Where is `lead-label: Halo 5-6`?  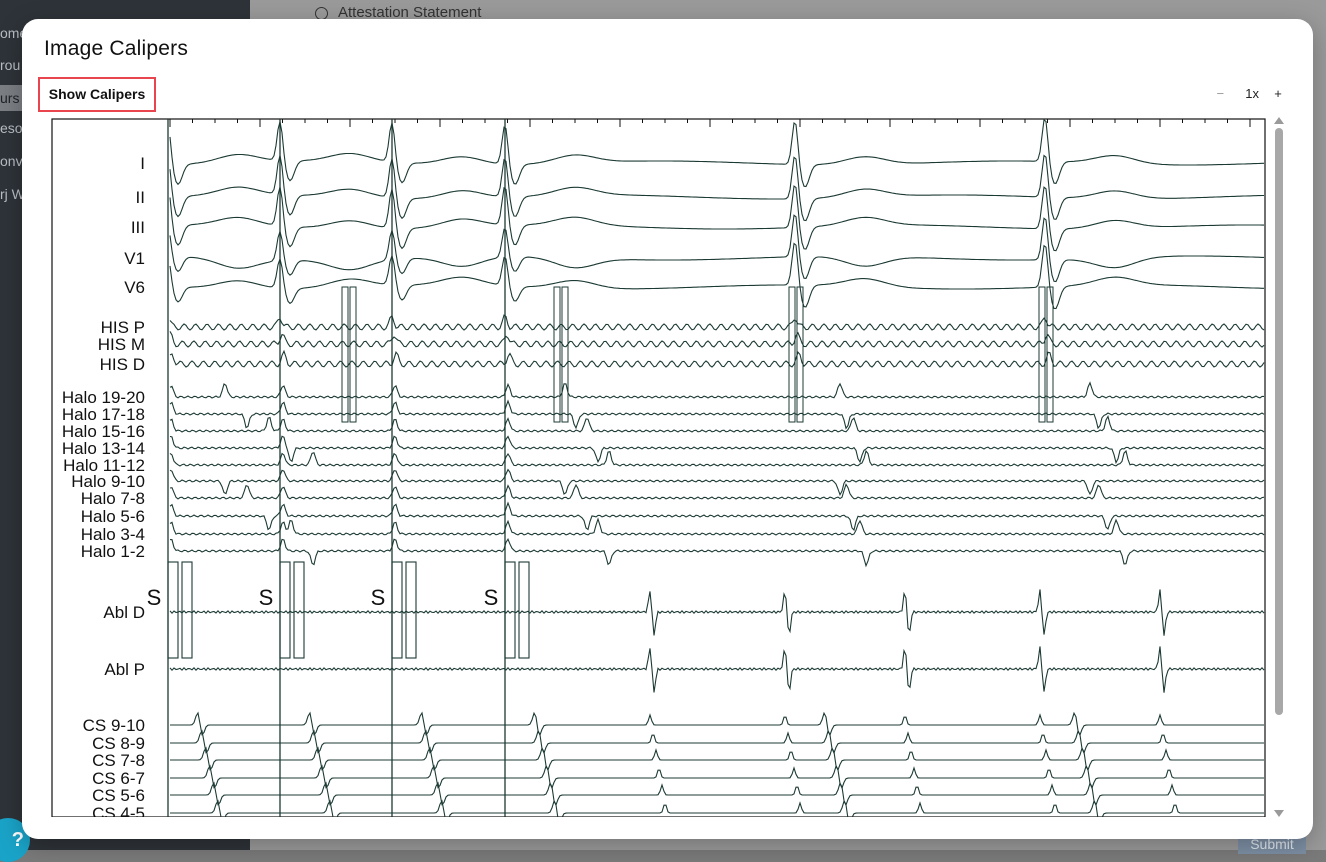
lead-label: Halo 5-6 is located at coordinates (113, 516).